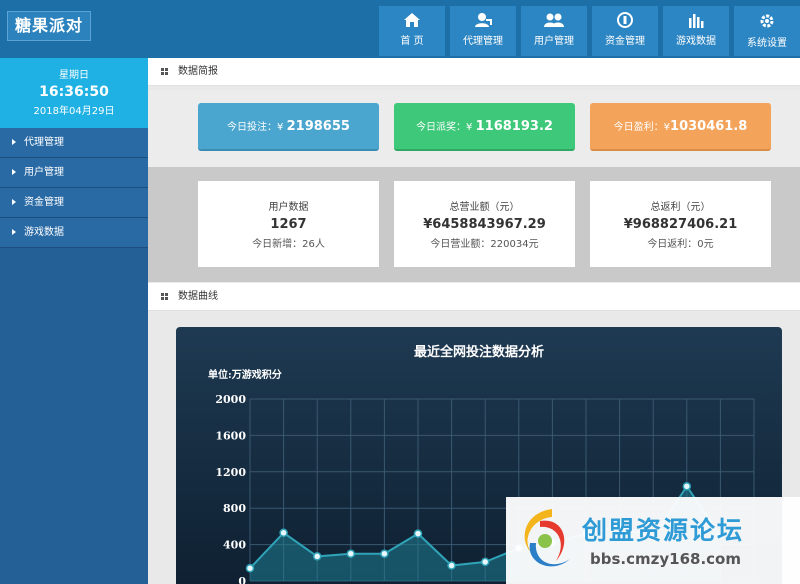 The width and height of the screenshot is (800, 584). Describe the element at coordinates (483, 20) in the screenshot. I see `agent-user-icon` at that location.